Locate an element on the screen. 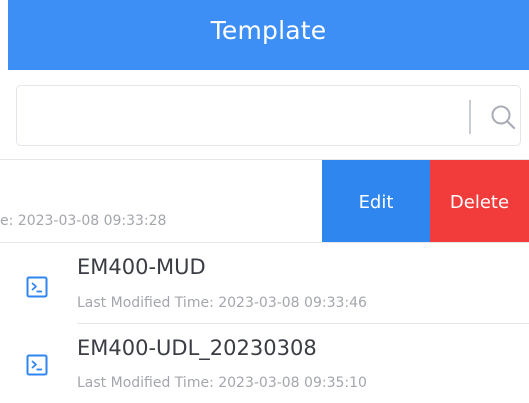  delete-button: Delete is located at coordinates (479, 201).